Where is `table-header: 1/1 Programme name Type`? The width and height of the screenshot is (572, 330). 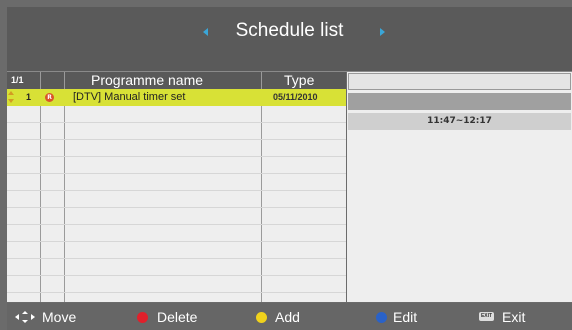 table-header: 1/1 Programme name Type is located at coordinates (176, 80).